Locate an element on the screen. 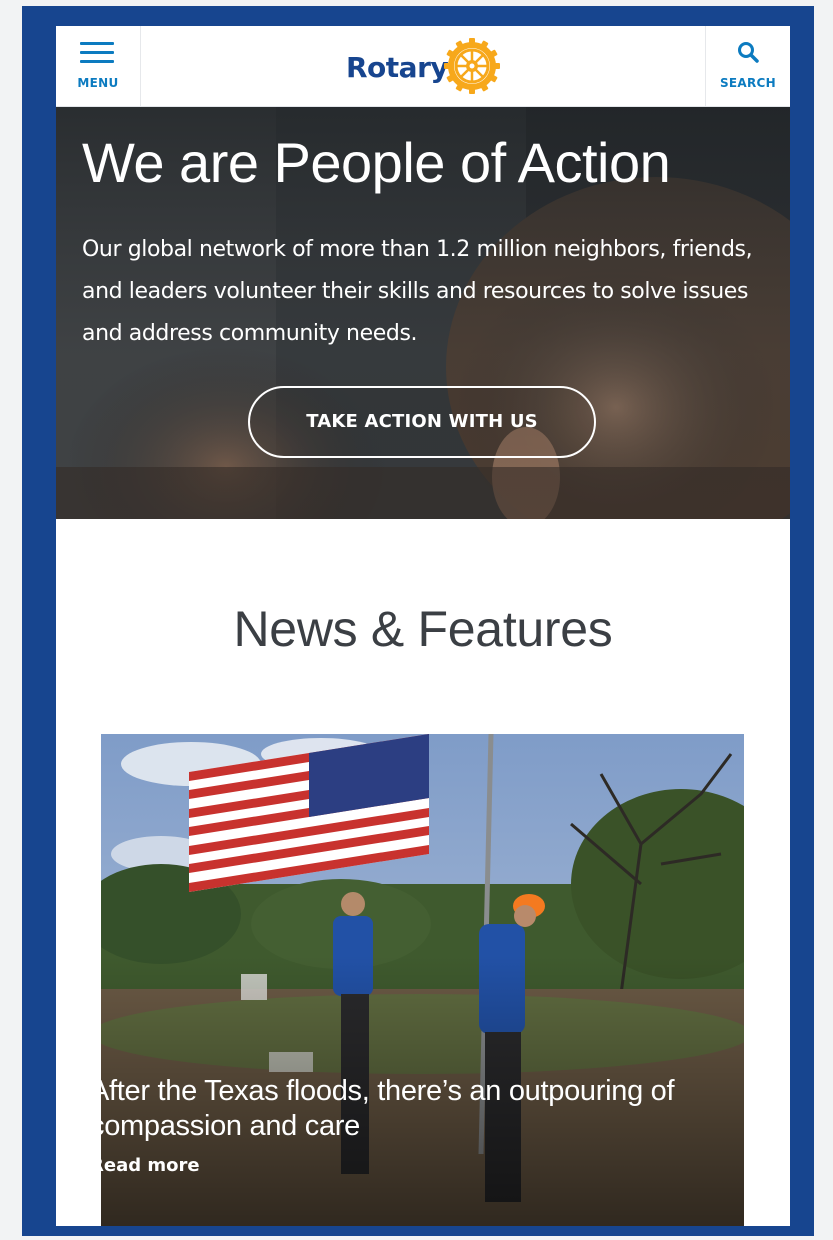 Image resolution: width=833 pixels, height=1240 pixels. read-more-link: Read more is located at coordinates (150, 1165).